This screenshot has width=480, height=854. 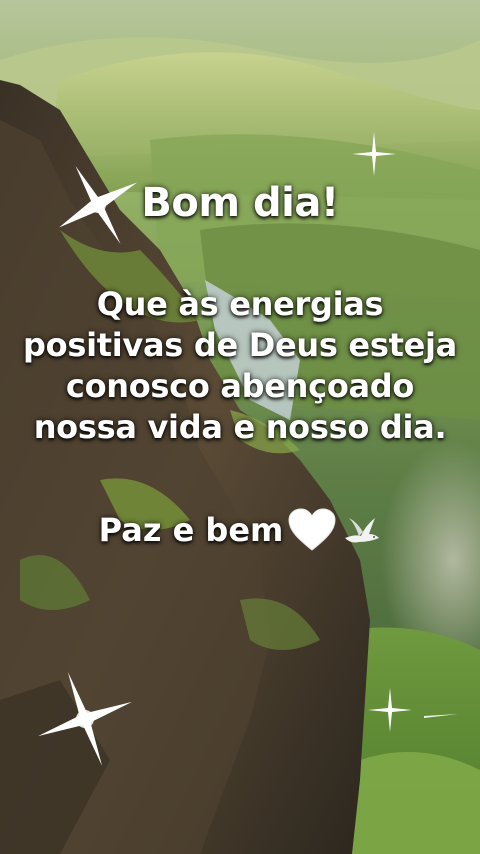 What do you see at coordinates (312, 529) in the screenshot?
I see `white-heart-icon` at bounding box center [312, 529].